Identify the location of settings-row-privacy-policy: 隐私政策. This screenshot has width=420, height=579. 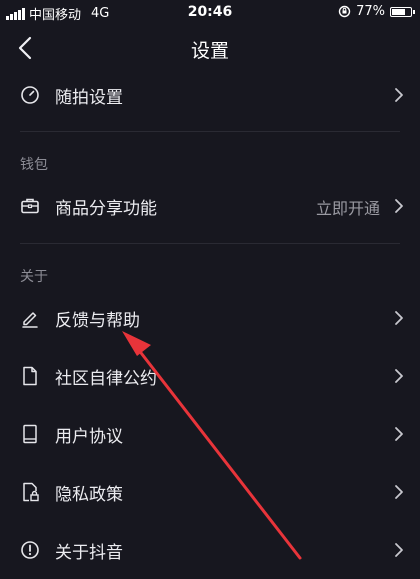
(210, 492).